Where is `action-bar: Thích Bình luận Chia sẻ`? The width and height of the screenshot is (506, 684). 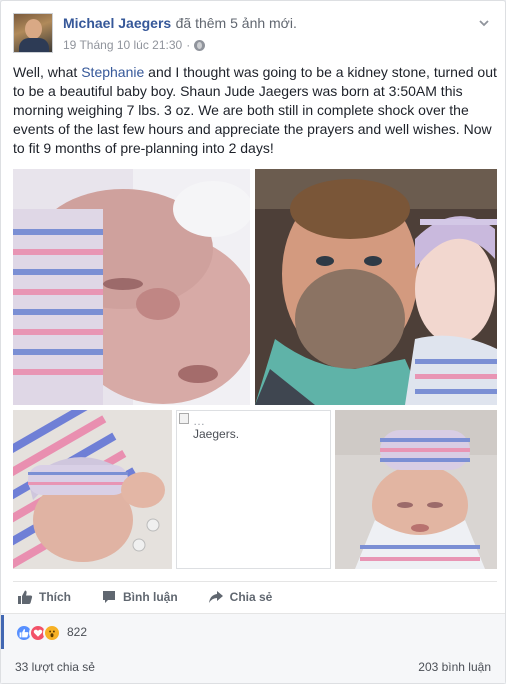 action-bar: Thích Bình luận Chia sẻ is located at coordinates (255, 596).